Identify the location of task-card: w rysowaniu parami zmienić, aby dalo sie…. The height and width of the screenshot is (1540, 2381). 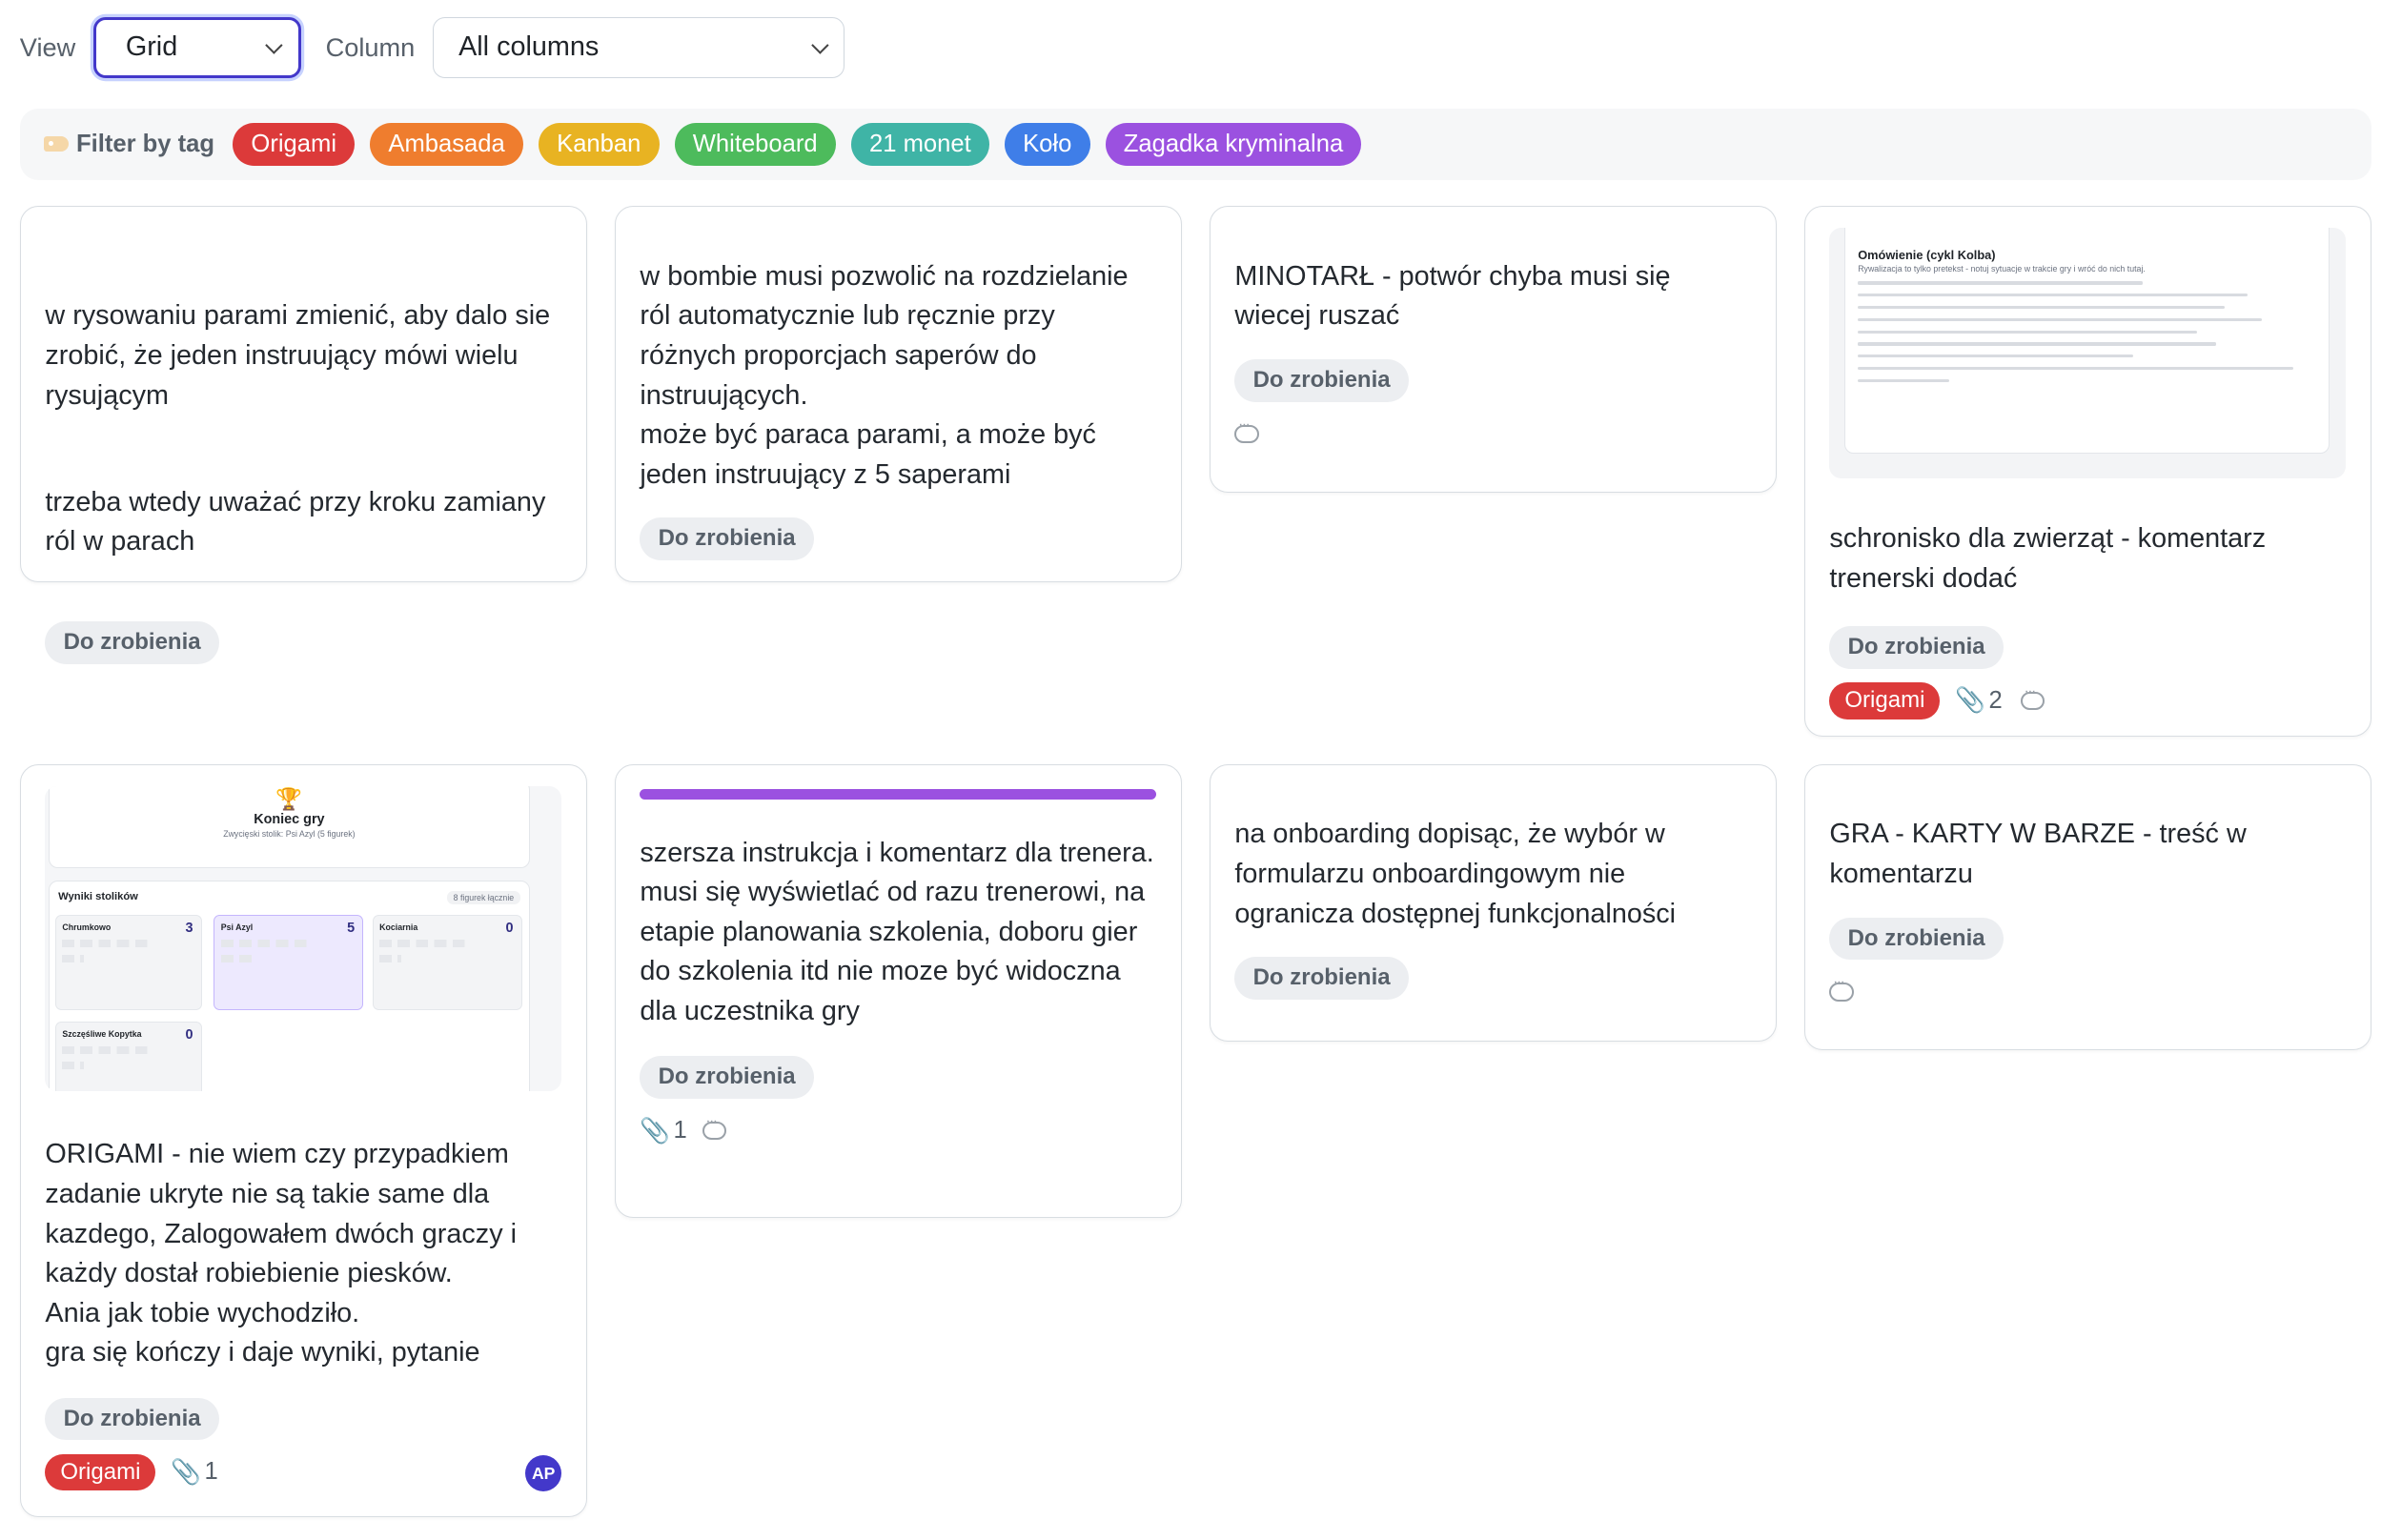
(303, 435).